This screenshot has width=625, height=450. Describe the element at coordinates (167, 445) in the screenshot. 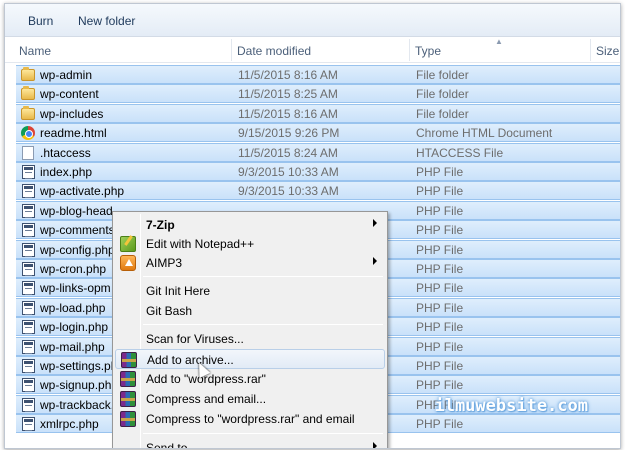

I see `menu-item-label: Send to` at that location.